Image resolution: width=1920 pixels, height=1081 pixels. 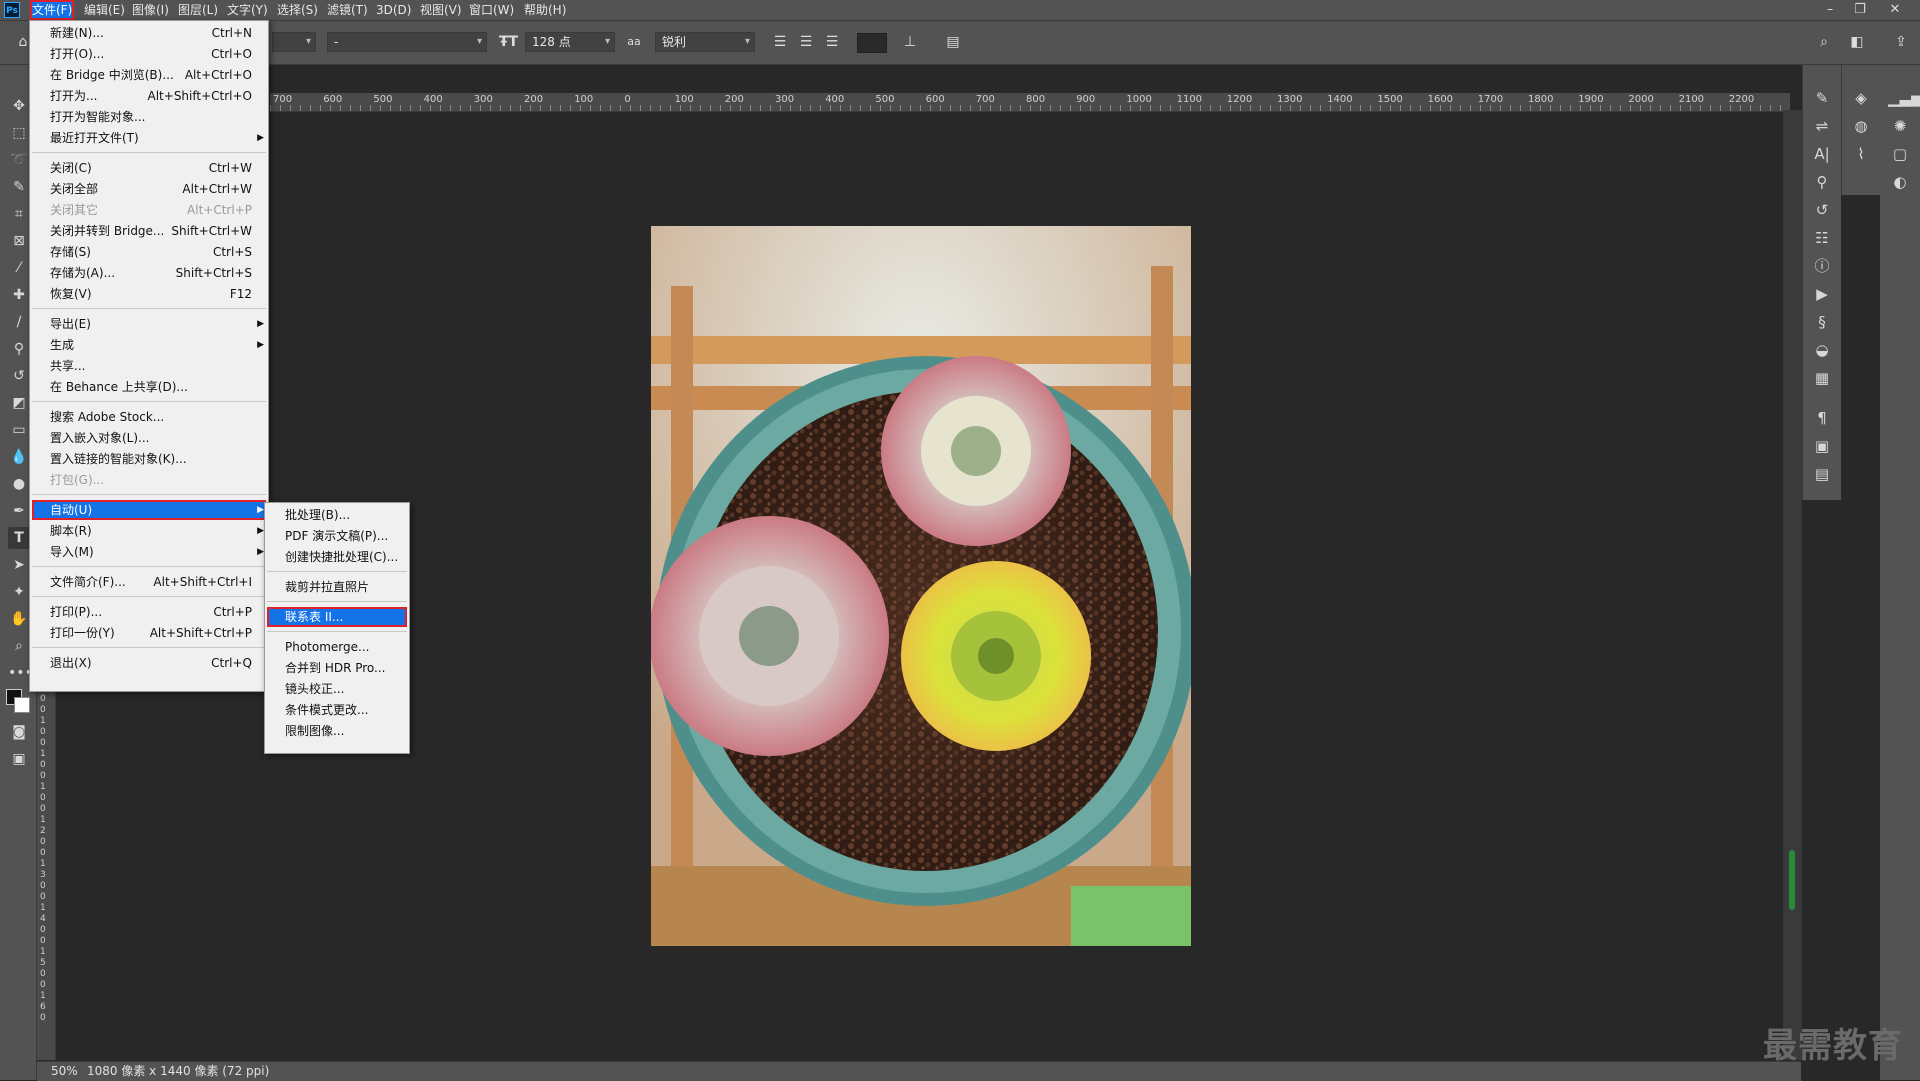 What do you see at coordinates (1904, 98) in the screenshot?
I see `histogram-icon: ▁▃▅` at bounding box center [1904, 98].